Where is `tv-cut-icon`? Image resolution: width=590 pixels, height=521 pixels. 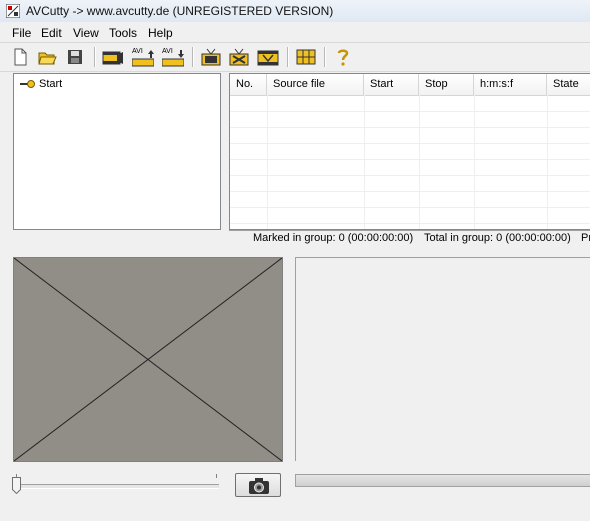 tv-cut-icon is located at coordinates (239, 57).